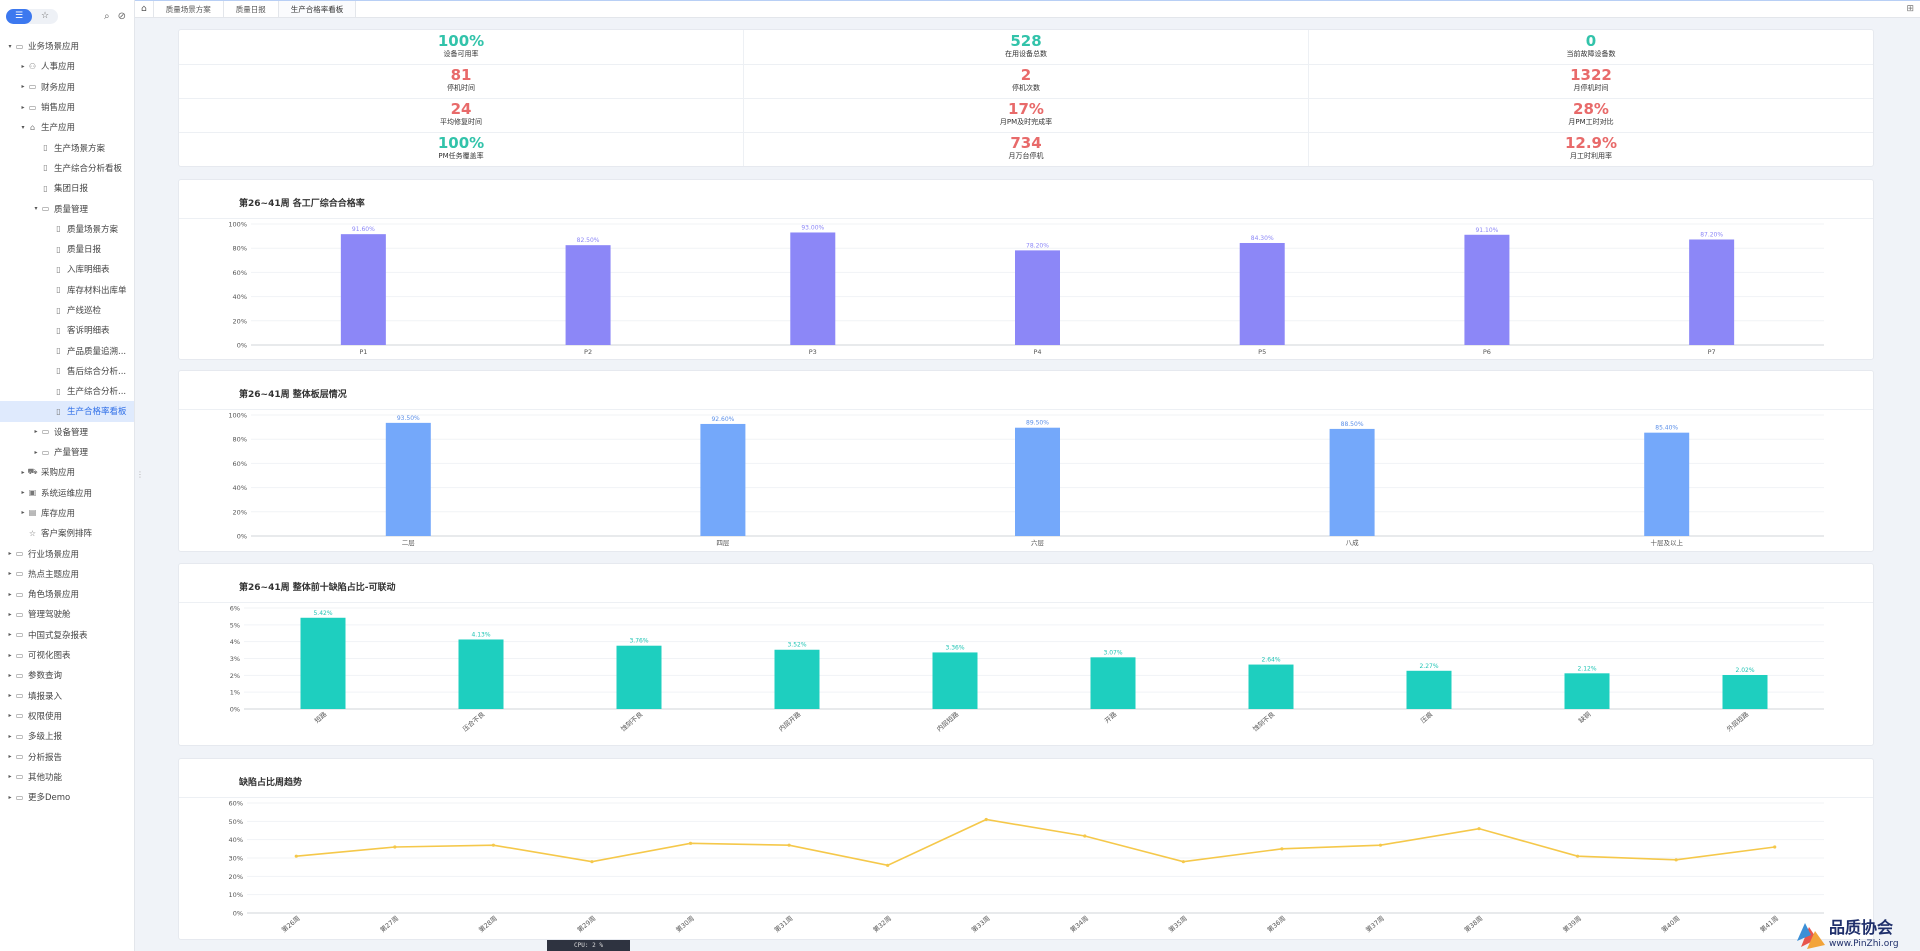 This screenshot has width=1920, height=951. What do you see at coordinates (67, 594) in the screenshot?
I see `sidebar-item: ▸ ▭ 角色场景应用` at bounding box center [67, 594].